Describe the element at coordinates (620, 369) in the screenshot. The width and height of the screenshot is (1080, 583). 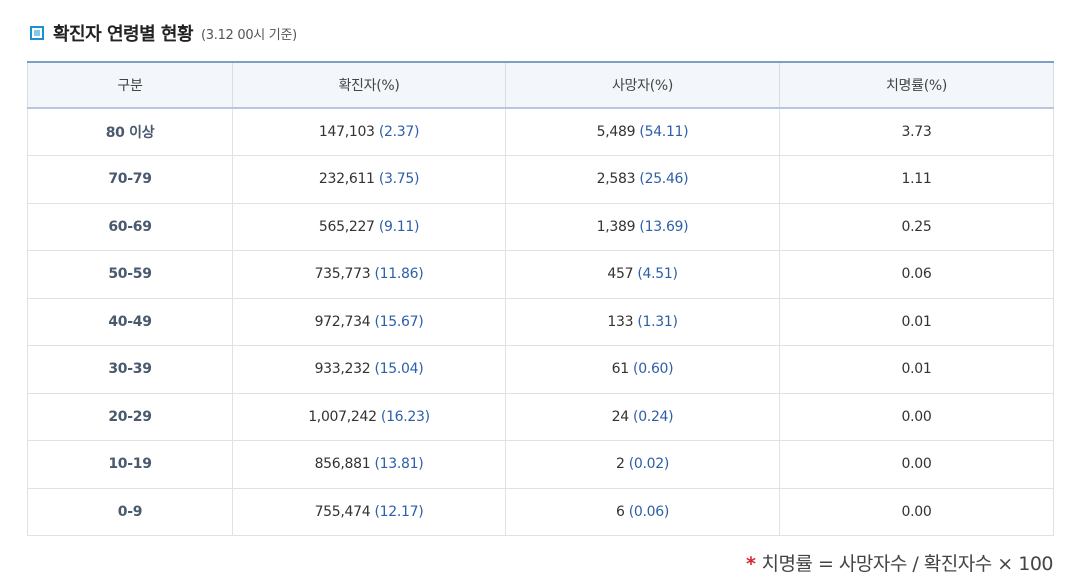
I see `deaths-count: 61` at that location.